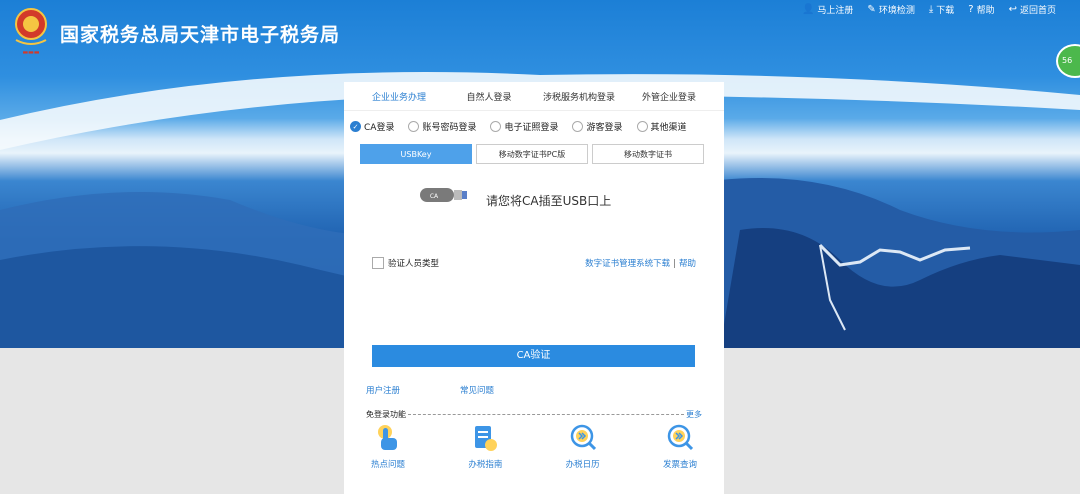 Image resolution: width=1080 pixels, height=494 pixels. I want to click on register-now-link: 👤 马上注册, so click(827, 9).